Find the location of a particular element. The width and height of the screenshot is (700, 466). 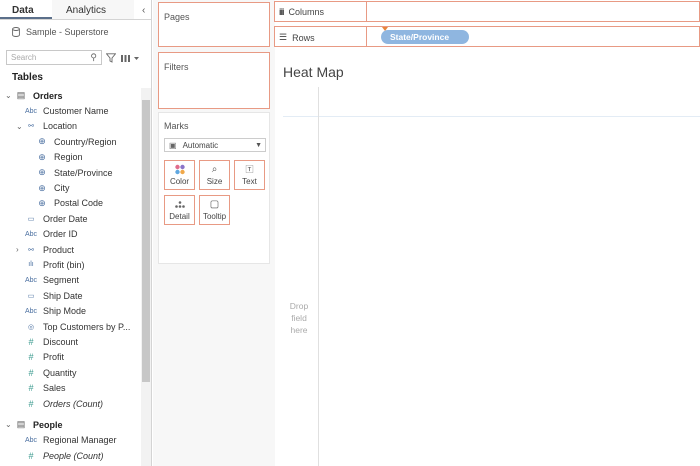

text-button: 🅃 Text is located at coordinates (249, 175).